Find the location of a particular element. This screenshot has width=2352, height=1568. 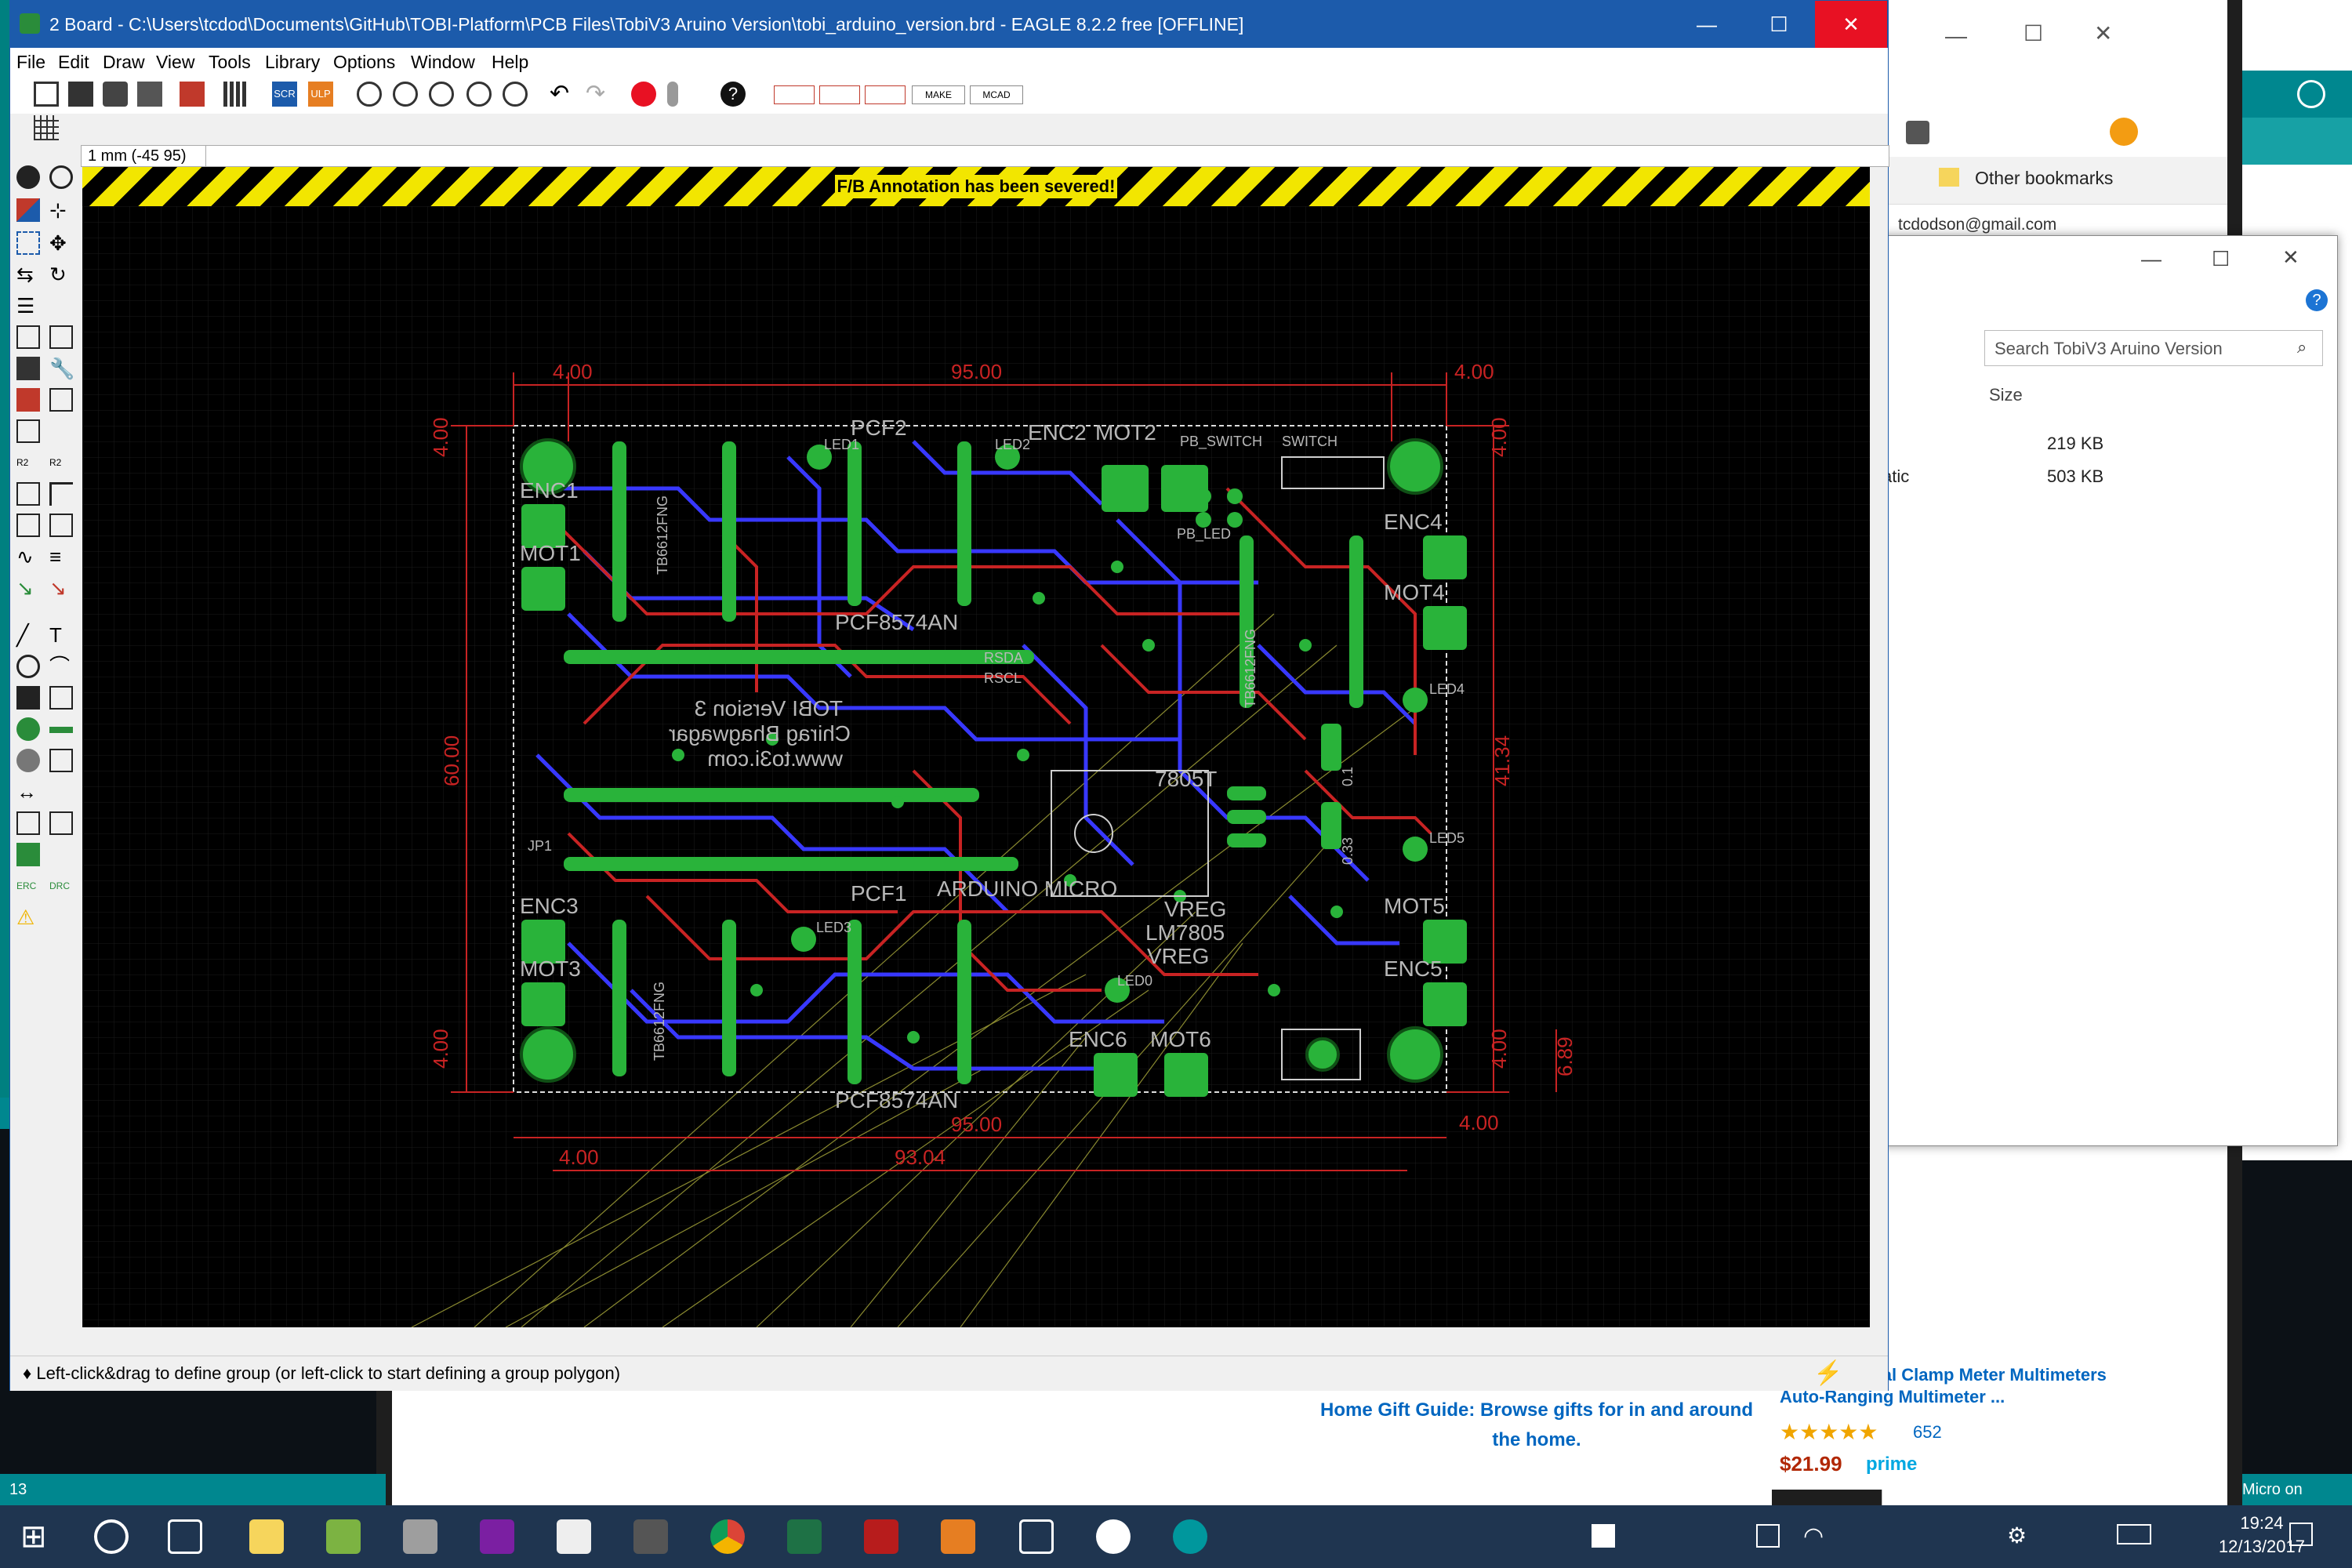

extension-icon is located at coordinates (1917, 132).